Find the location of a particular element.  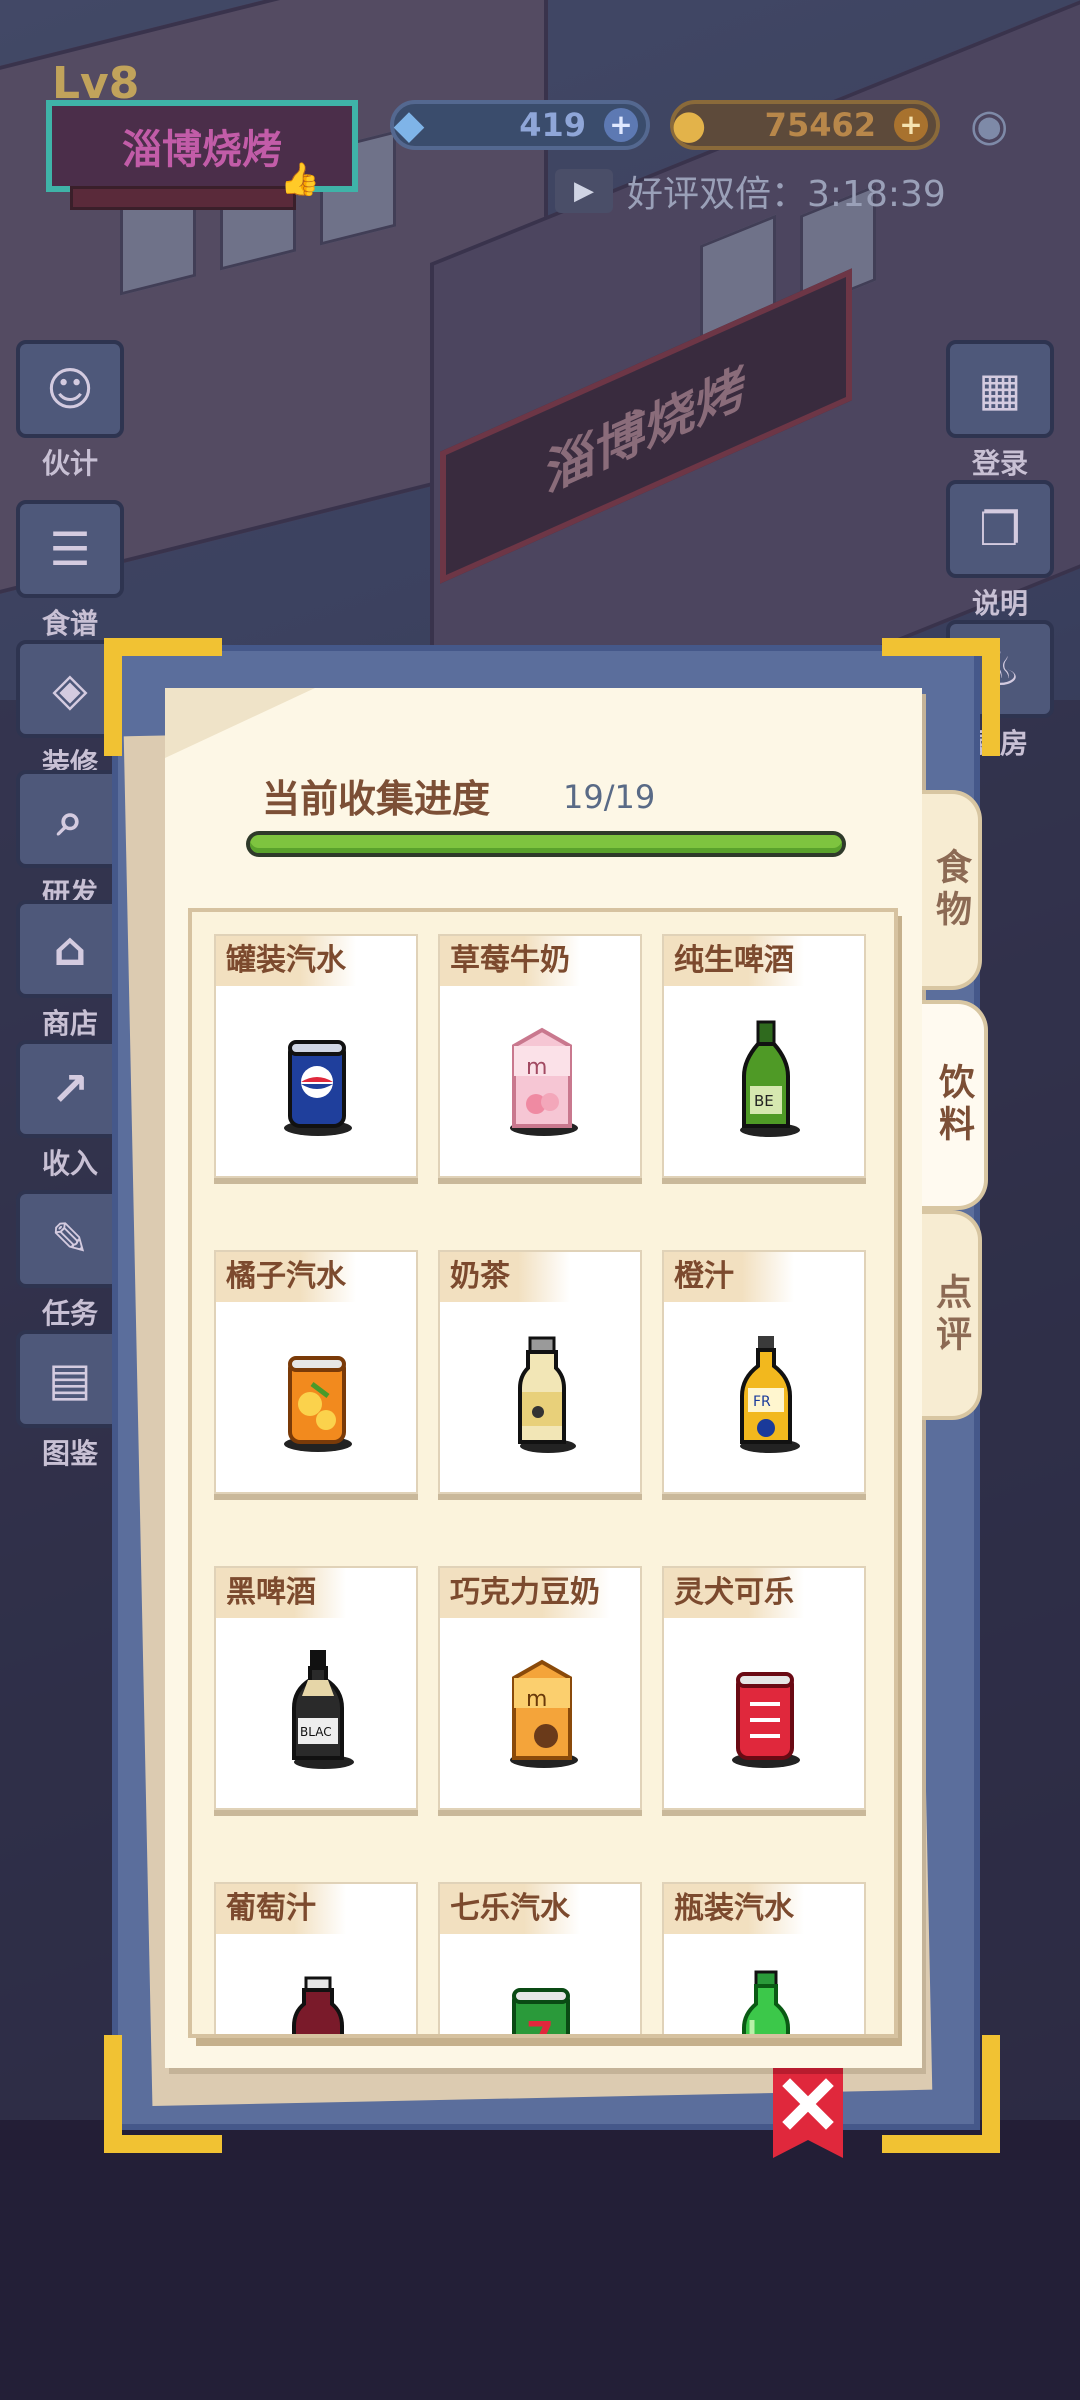

milk-tea-bottle-icon is located at coordinates (547, 1394).